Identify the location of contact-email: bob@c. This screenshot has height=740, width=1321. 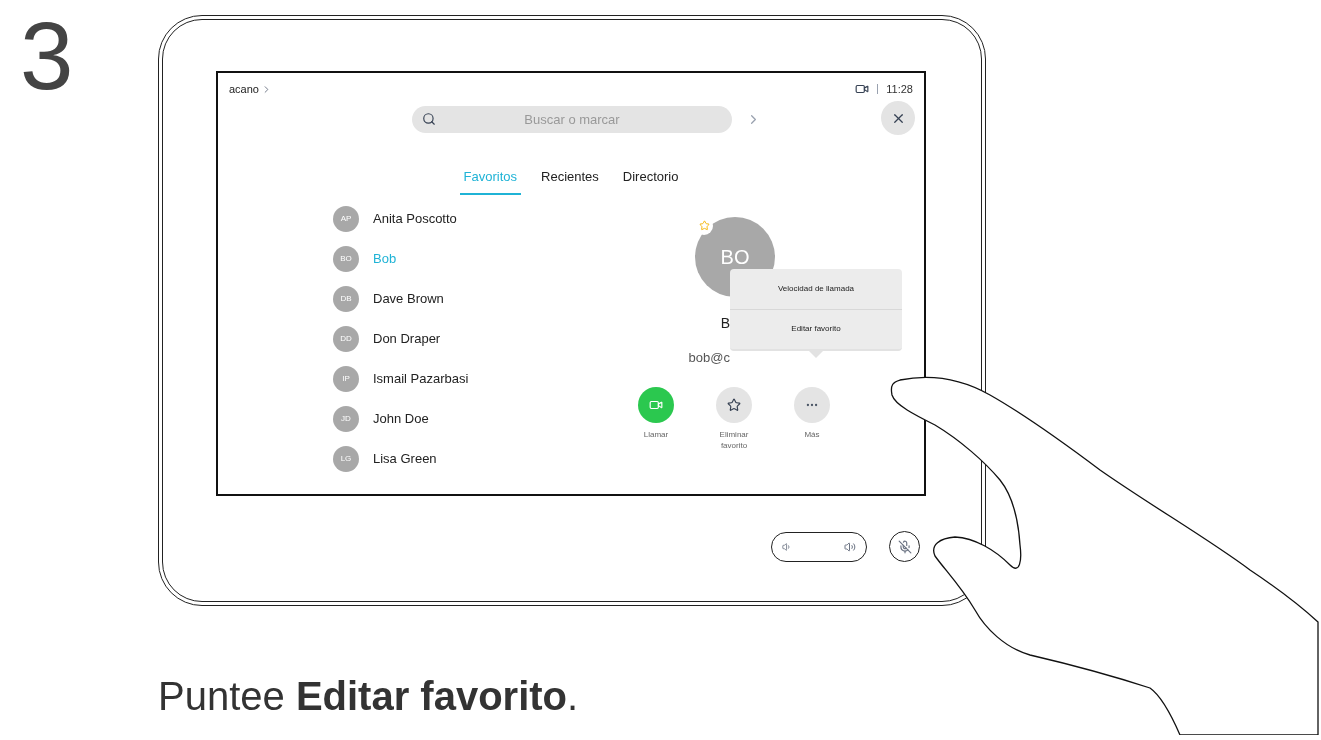
(709, 357).